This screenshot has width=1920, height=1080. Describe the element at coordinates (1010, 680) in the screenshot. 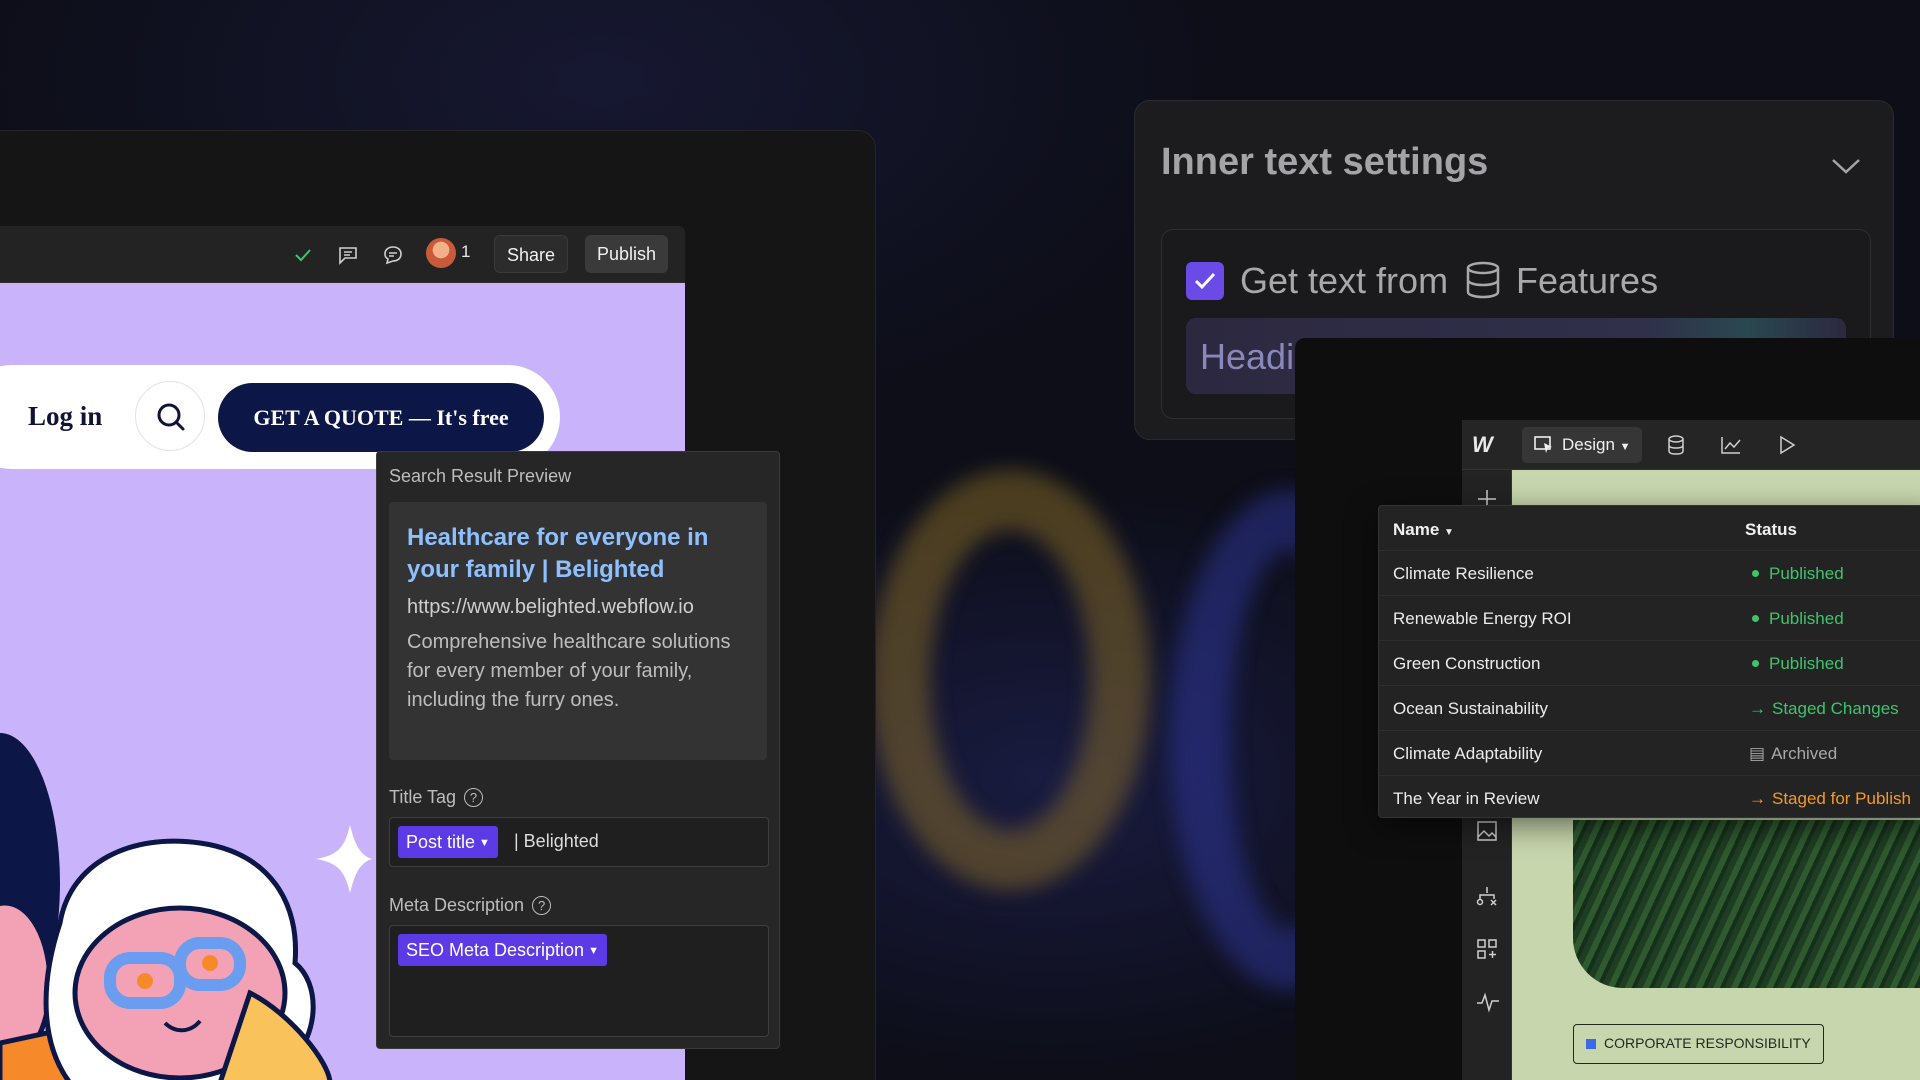

I see `background-blur-ring-gold` at that location.